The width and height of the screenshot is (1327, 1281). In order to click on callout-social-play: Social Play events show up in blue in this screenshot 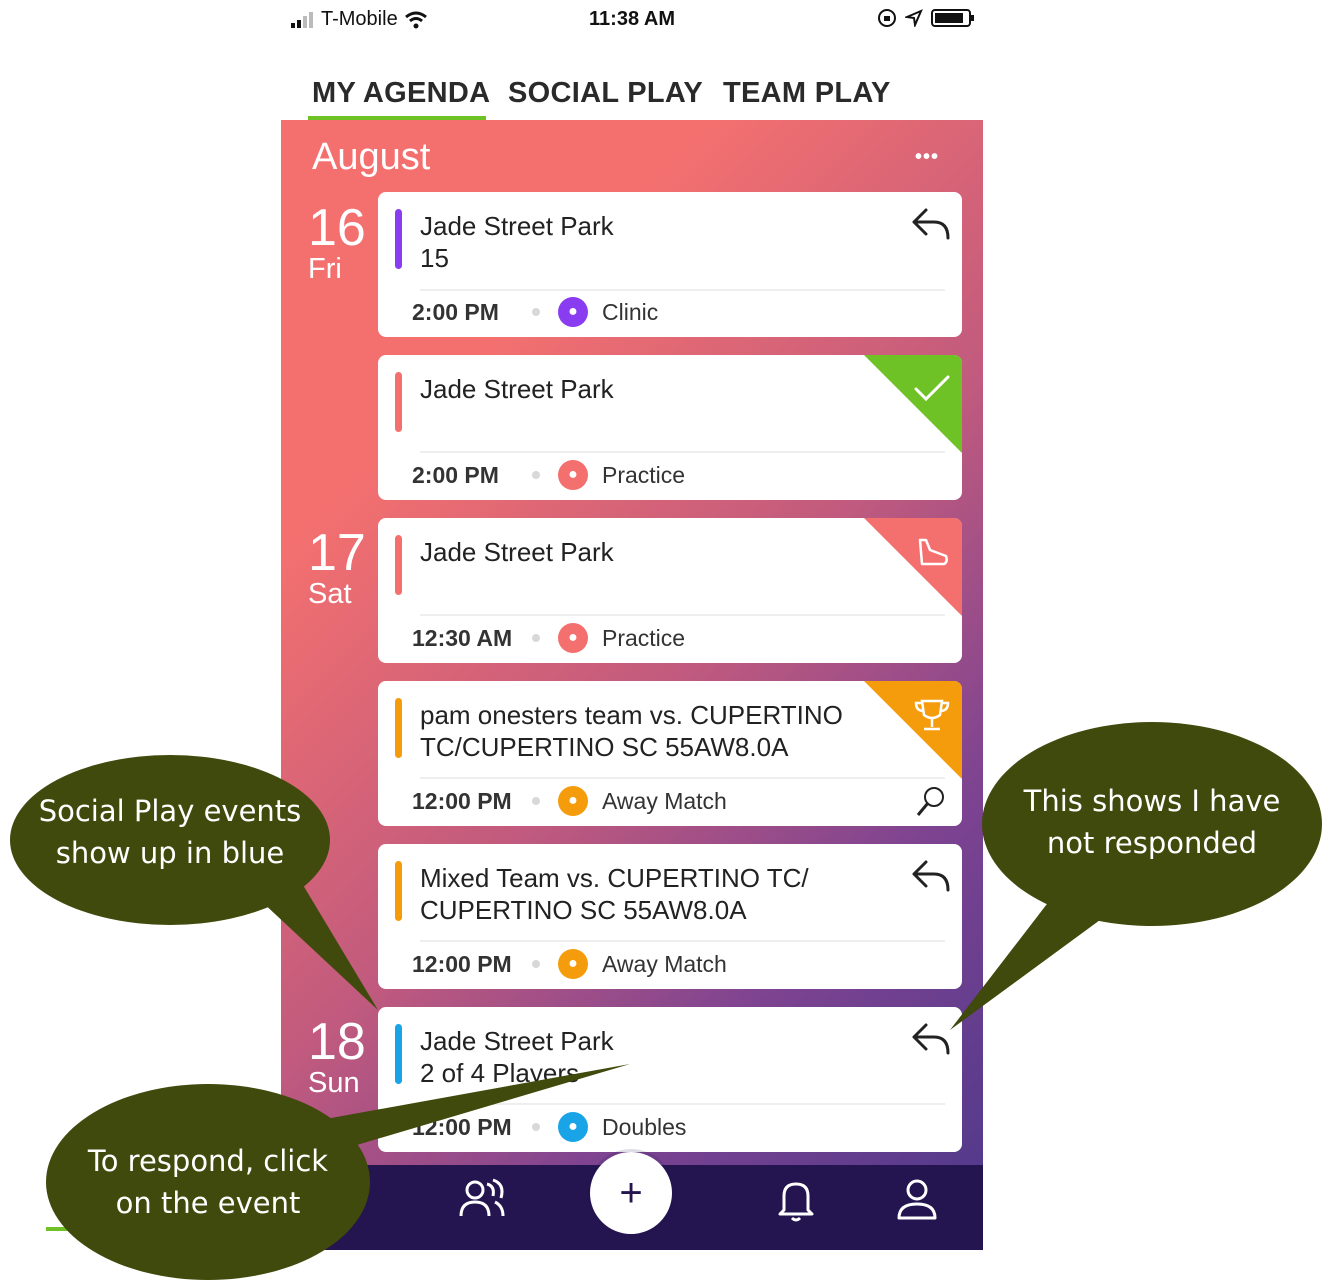, I will do `click(170, 832)`.